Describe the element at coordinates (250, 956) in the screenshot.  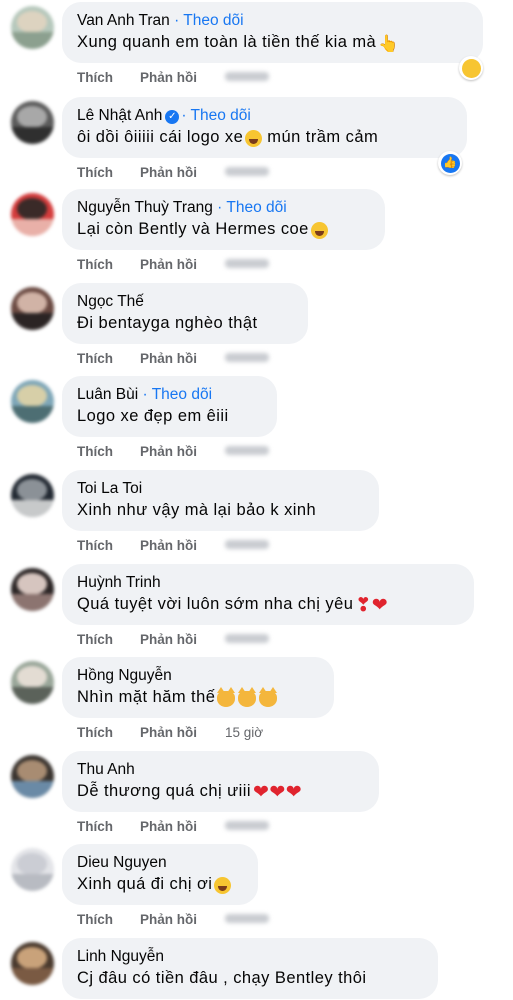
I see `comment-header: Linh Nguyễn` at that location.